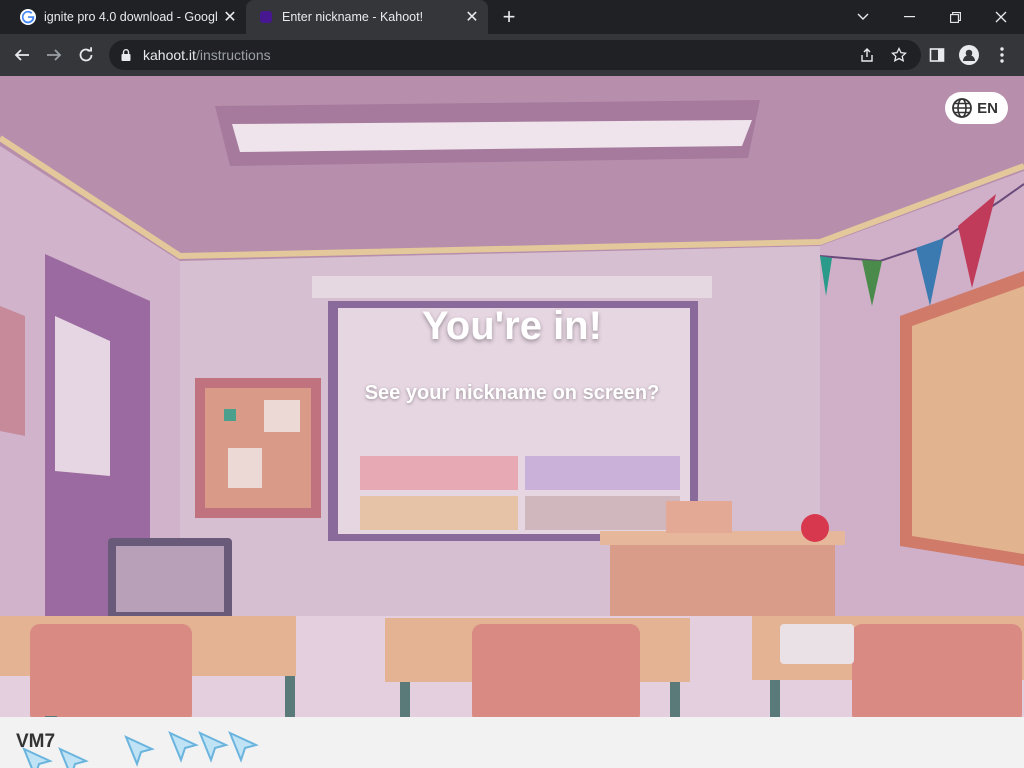 This screenshot has width=1024, height=768. Describe the element at coordinates (512, 742) in the screenshot. I see `player-status-bar: VM7` at that location.